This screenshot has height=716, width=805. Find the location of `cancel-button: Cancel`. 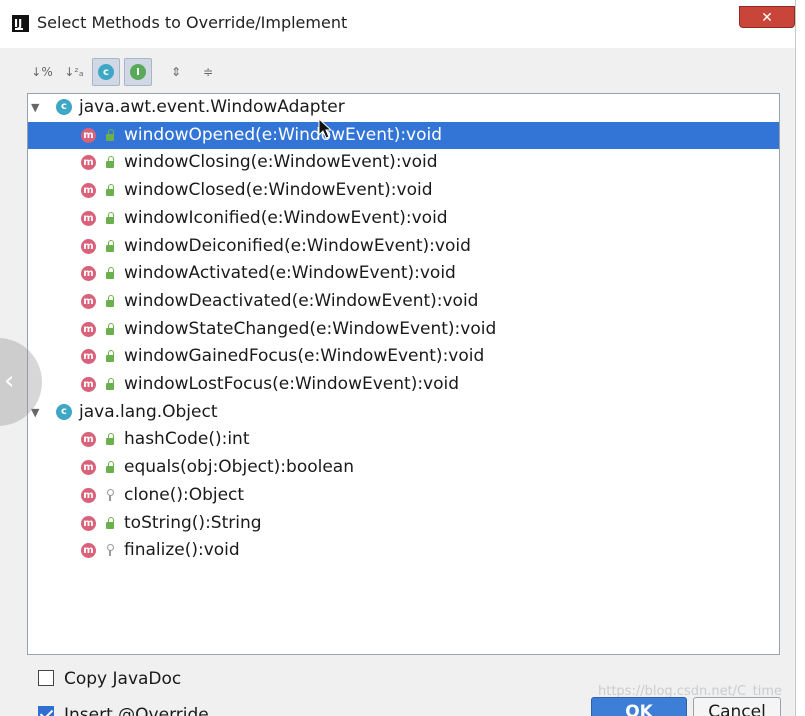

cancel-button: Cancel is located at coordinates (737, 706).